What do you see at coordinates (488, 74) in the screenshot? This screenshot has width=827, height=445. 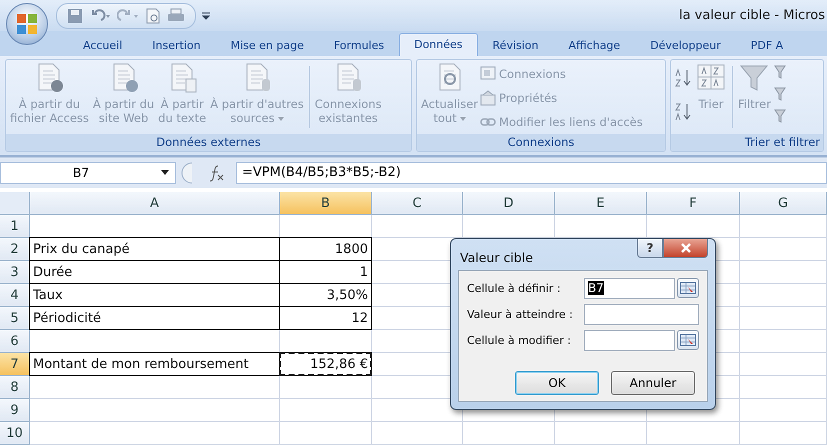 I see `connections-icon` at bounding box center [488, 74].